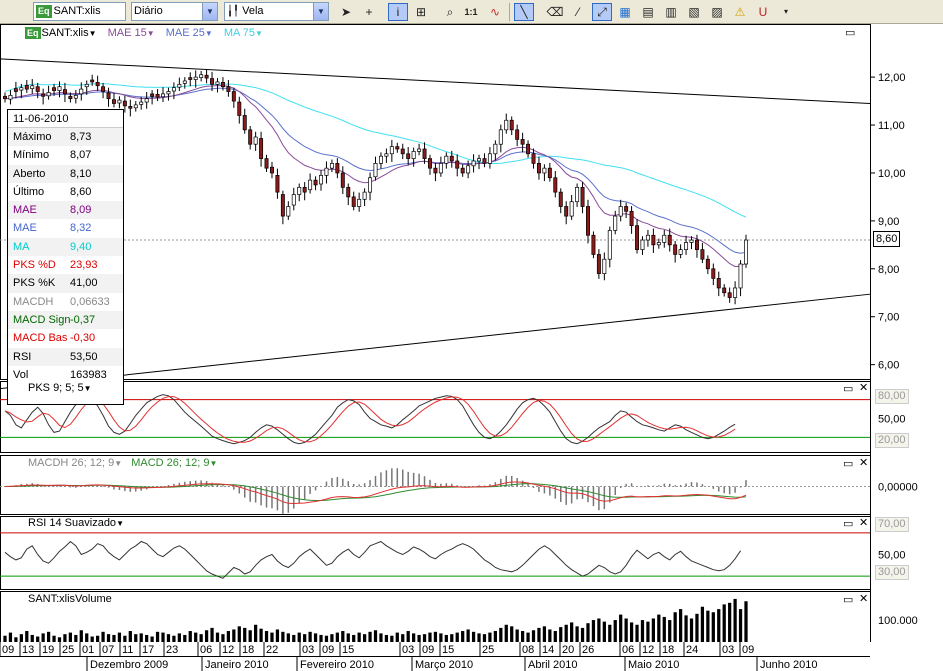  What do you see at coordinates (170, 463) in the screenshot?
I see `macd-title: MACD 26; 12; 9` at bounding box center [170, 463].